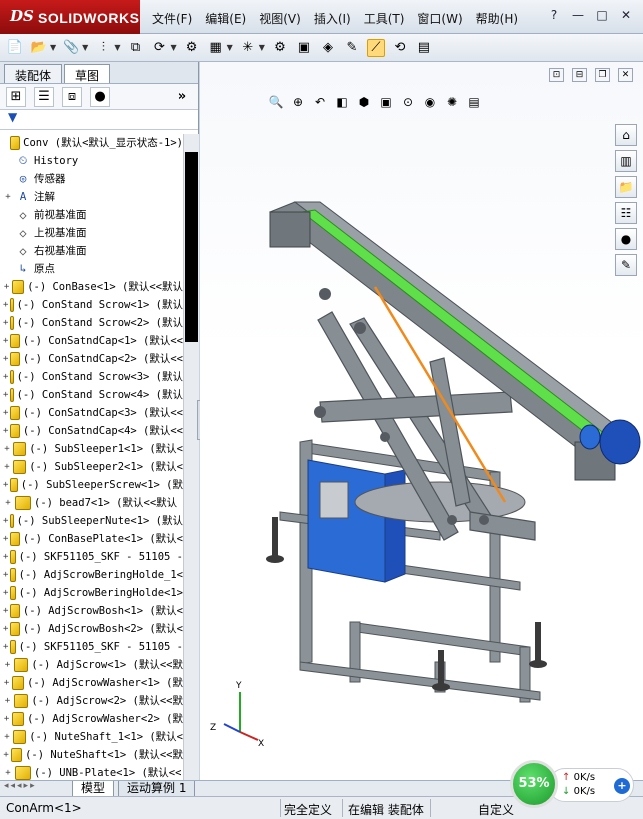  Describe the element at coordinates (384, 18) in the screenshot. I see `menu-tools: 工具(T)` at that location.